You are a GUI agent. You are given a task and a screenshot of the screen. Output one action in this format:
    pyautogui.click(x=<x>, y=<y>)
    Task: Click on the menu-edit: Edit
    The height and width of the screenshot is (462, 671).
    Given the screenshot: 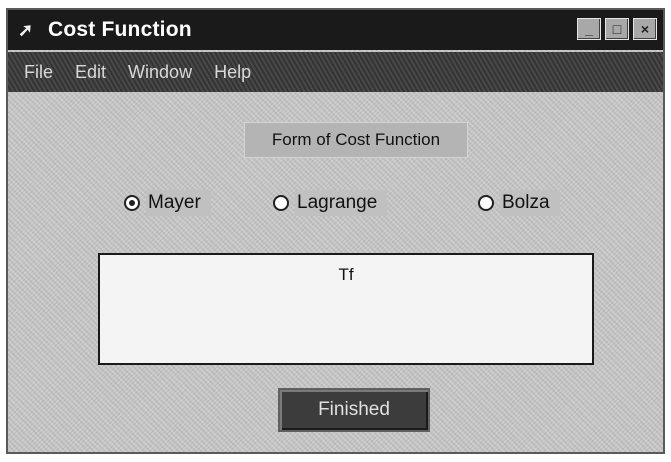 What is the action you would take?
    pyautogui.click(x=90, y=72)
    